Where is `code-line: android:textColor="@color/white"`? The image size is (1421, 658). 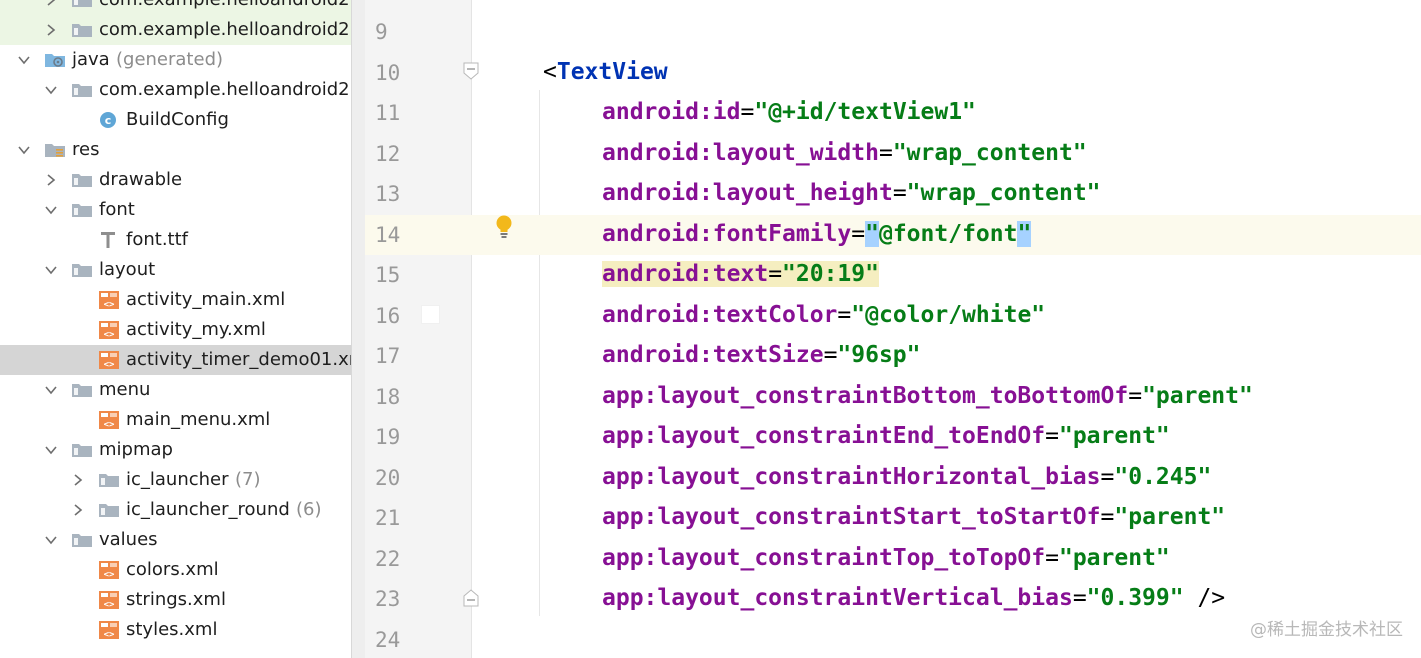
code-line: android:textColor="@color/white" is located at coordinates (823, 315).